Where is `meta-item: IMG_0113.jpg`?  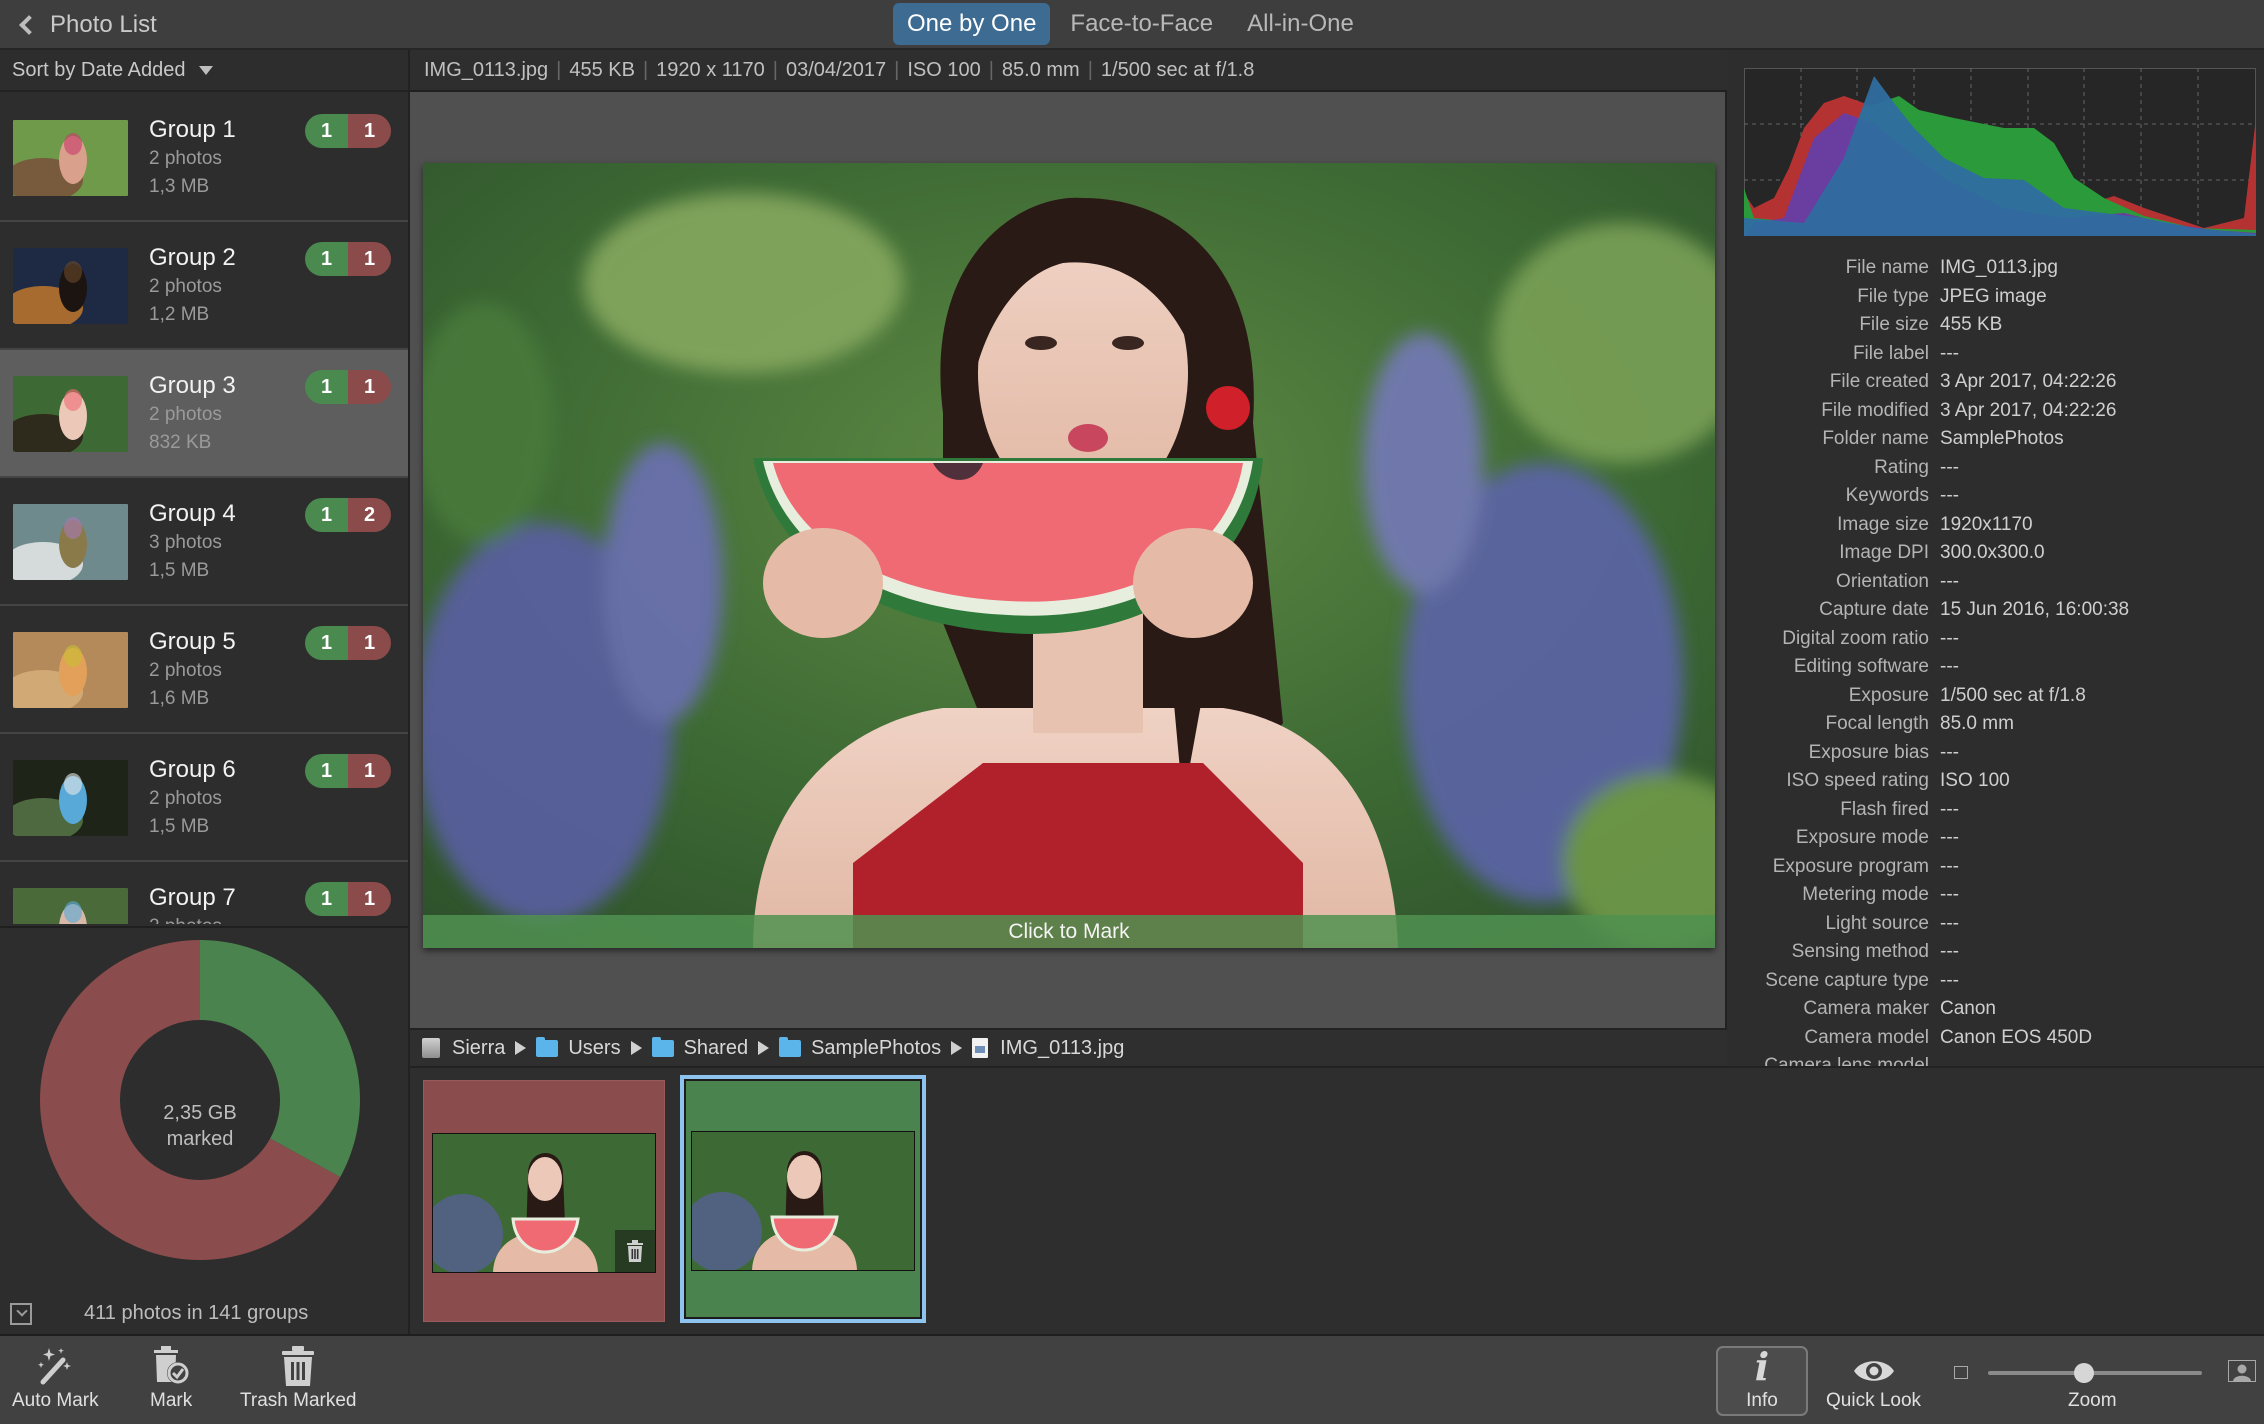 meta-item: IMG_0113.jpg is located at coordinates (486, 69).